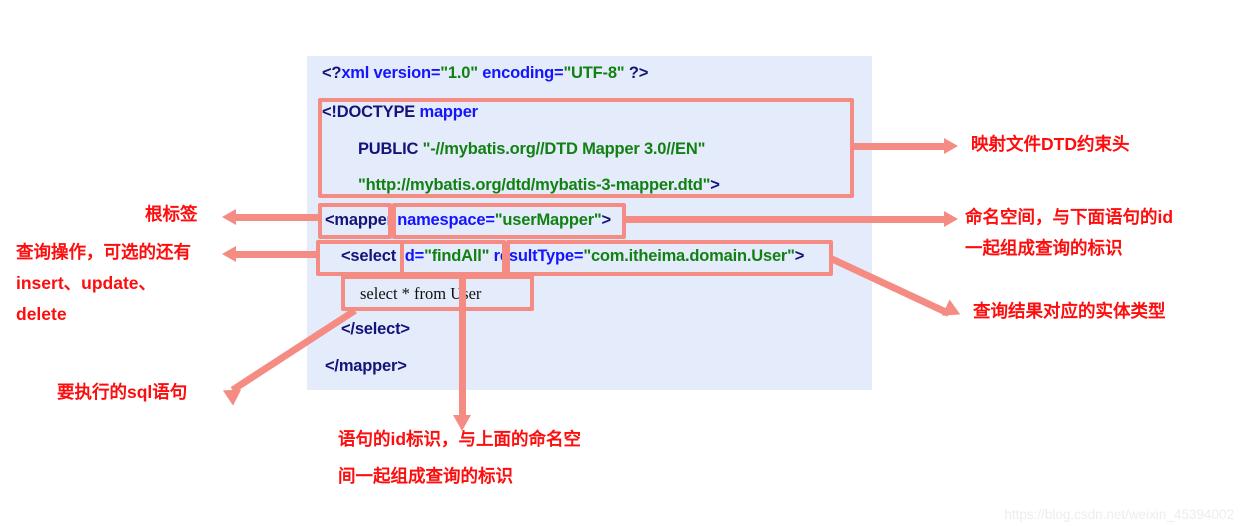 This screenshot has width=1240, height=526. Describe the element at coordinates (355, 221) in the screenshot. I see `highlight-box-mapper-root-tag` at that location.